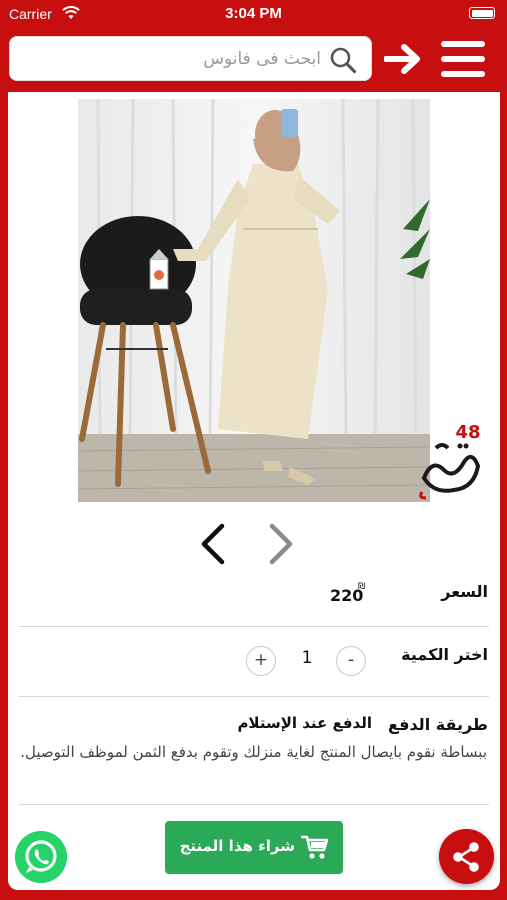 This screenshot has height=900, width=507. I want to click on hamburger-menu-icon, so click(463, 59).